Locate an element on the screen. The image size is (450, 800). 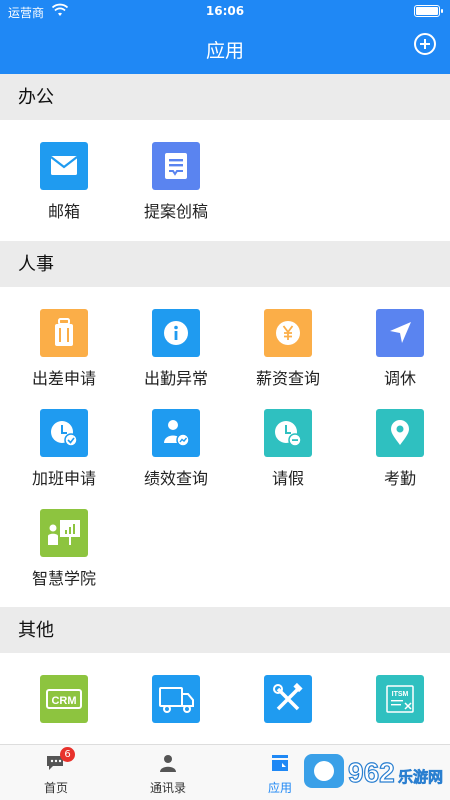
crm-icon-text: CRM is located at coordinates (63, 701).